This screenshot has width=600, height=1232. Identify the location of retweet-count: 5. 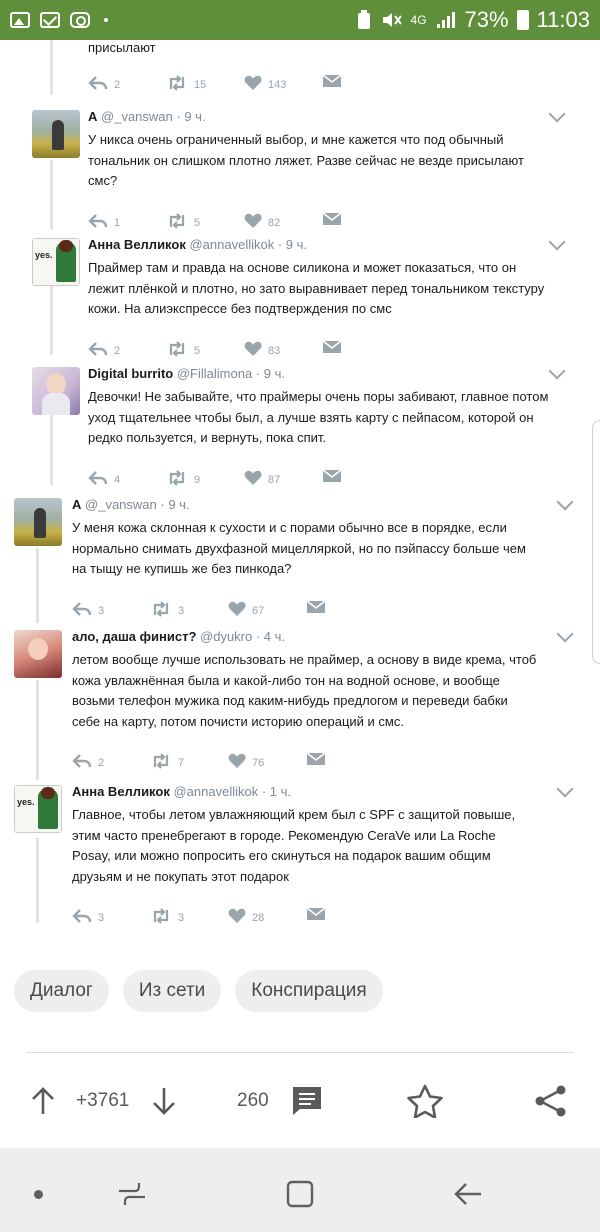
(197, 222).